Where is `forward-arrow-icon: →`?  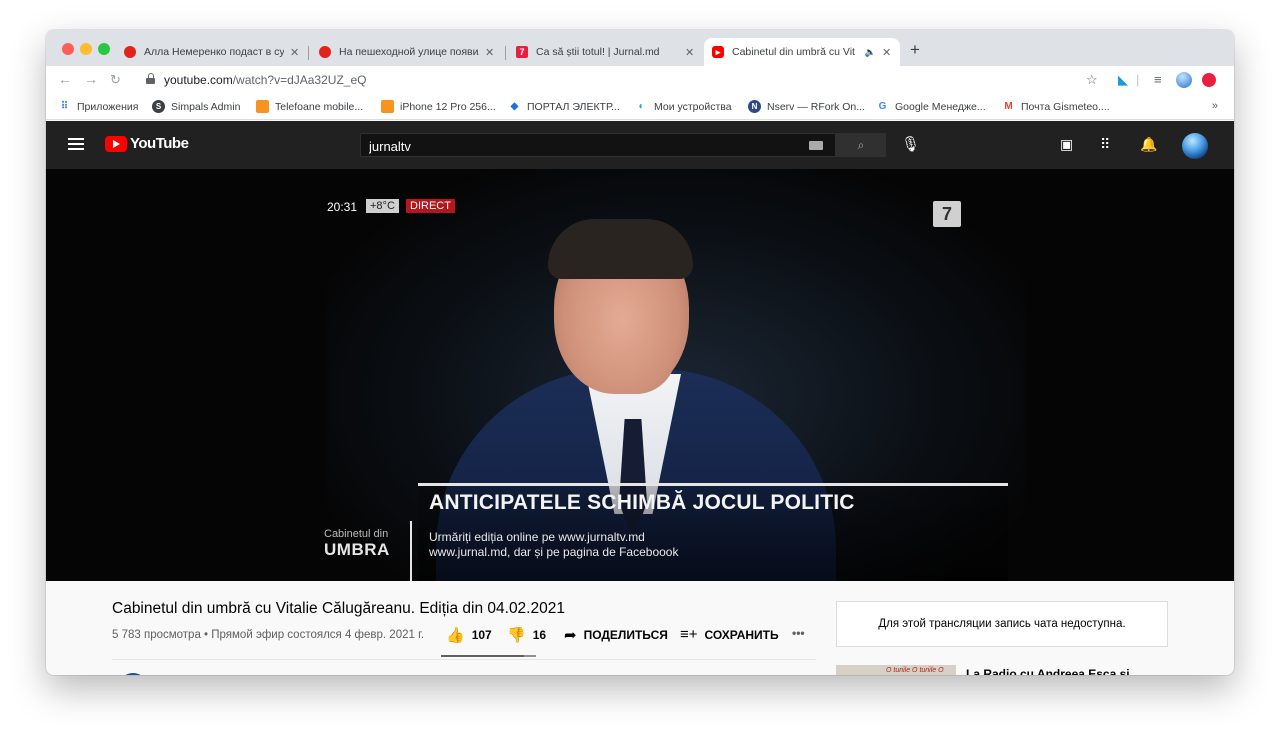 forward-arrow-icon: → is located at coordinates (91, 79).